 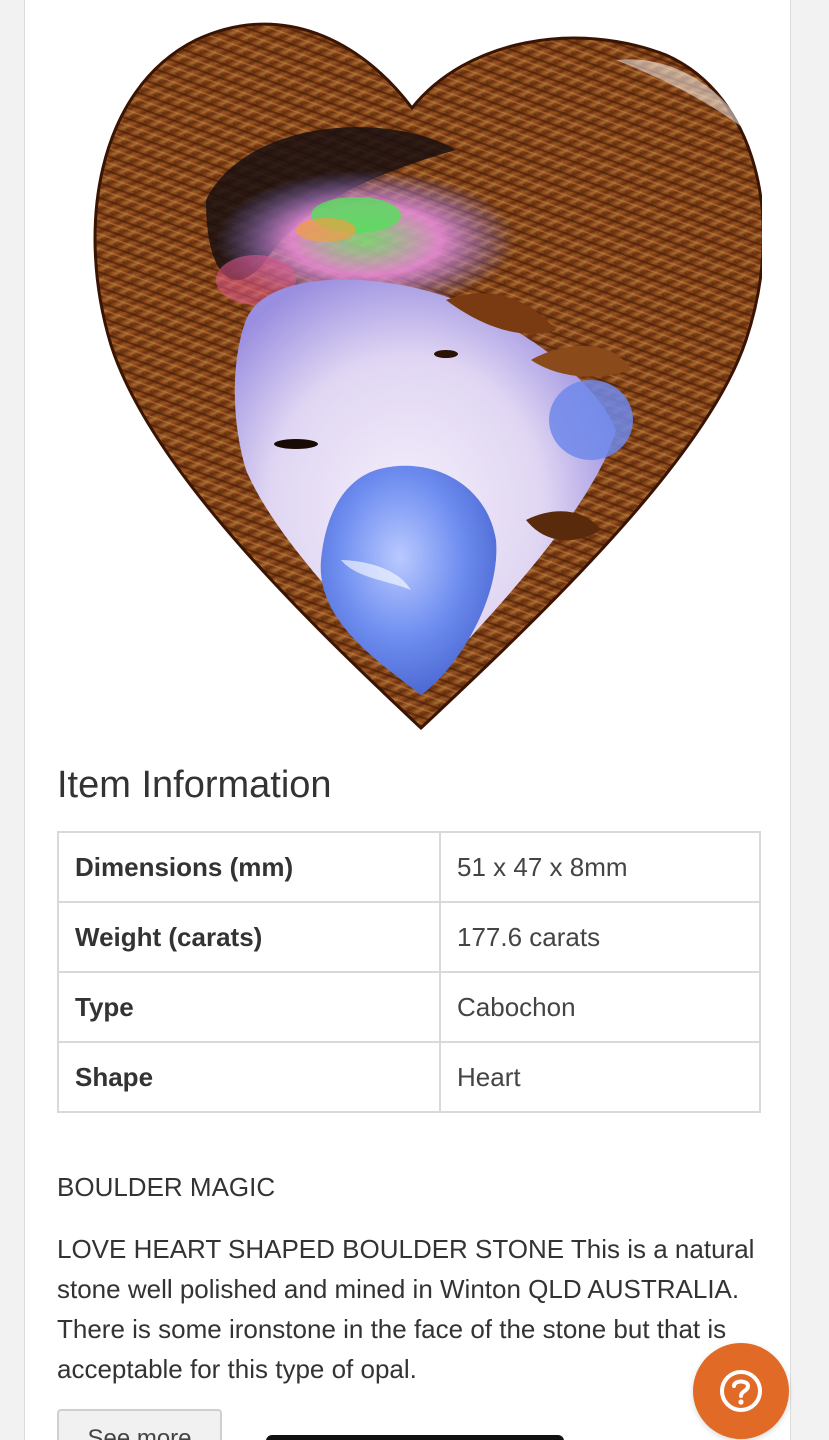 I want to click on help-button, so click(x=741, y=1391).